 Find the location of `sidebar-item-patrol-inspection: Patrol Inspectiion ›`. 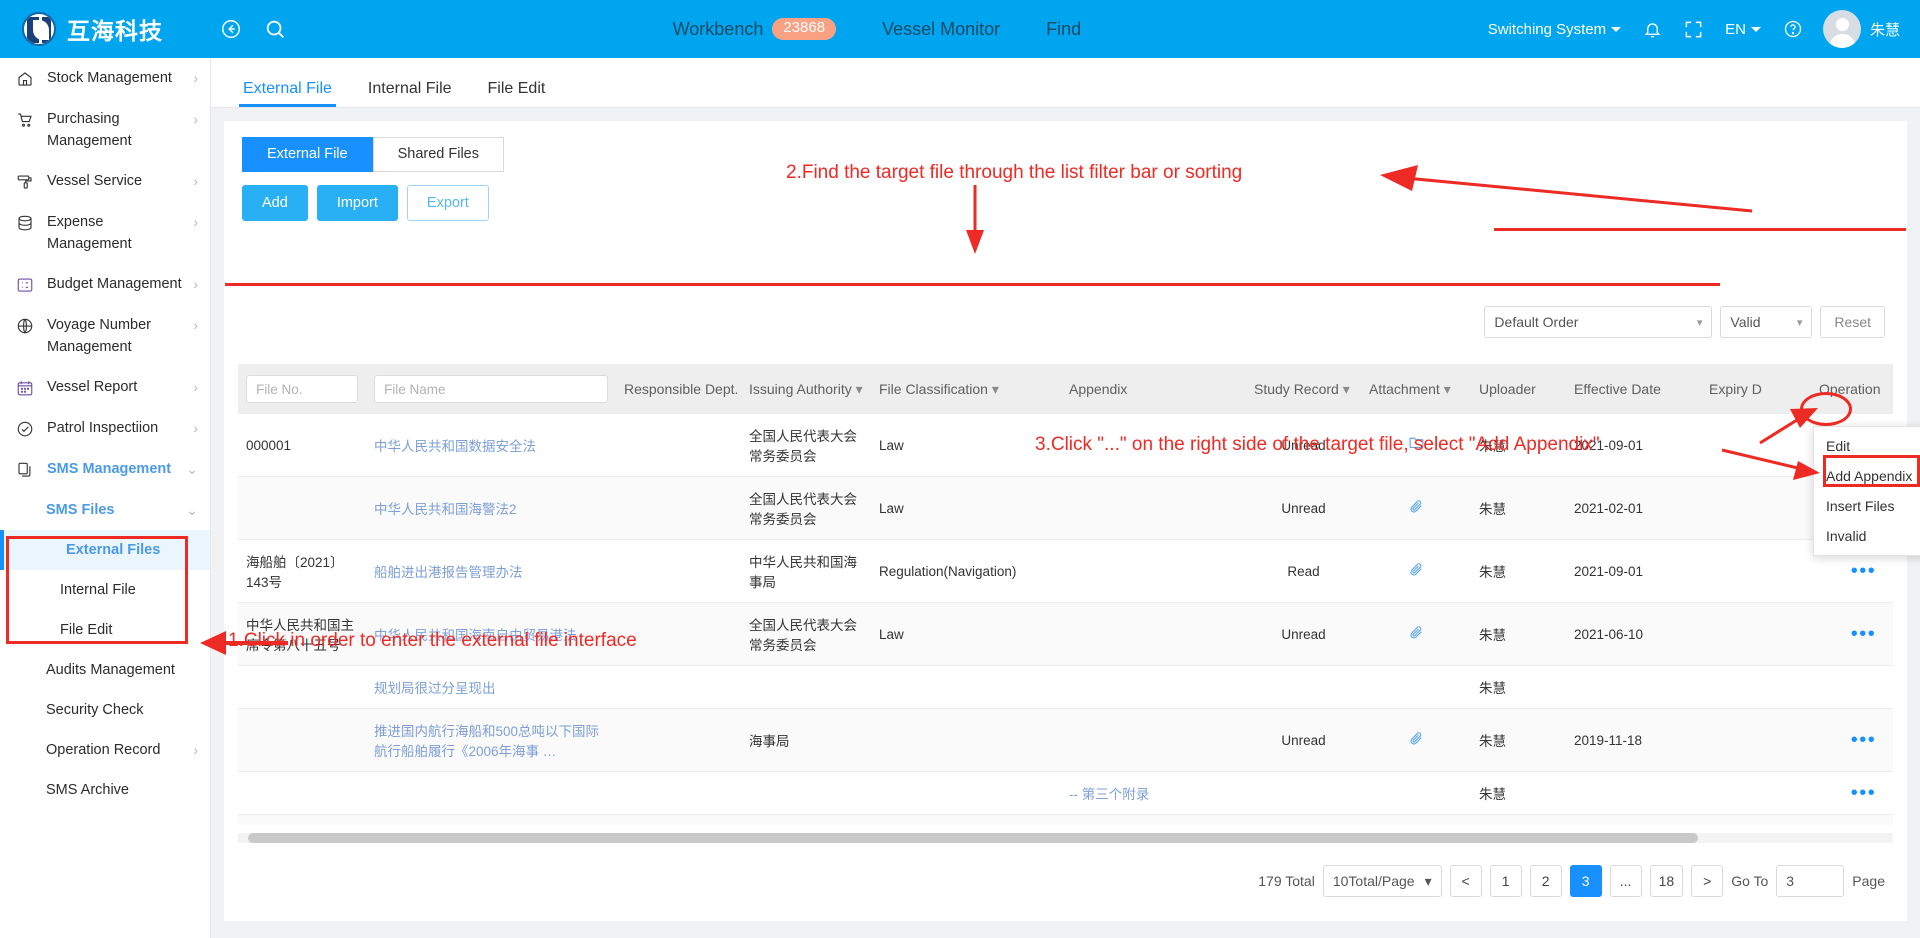

sidebar-item-patrol-inspection: Patrol Inspectiion › is located at coordinates (105, 428).